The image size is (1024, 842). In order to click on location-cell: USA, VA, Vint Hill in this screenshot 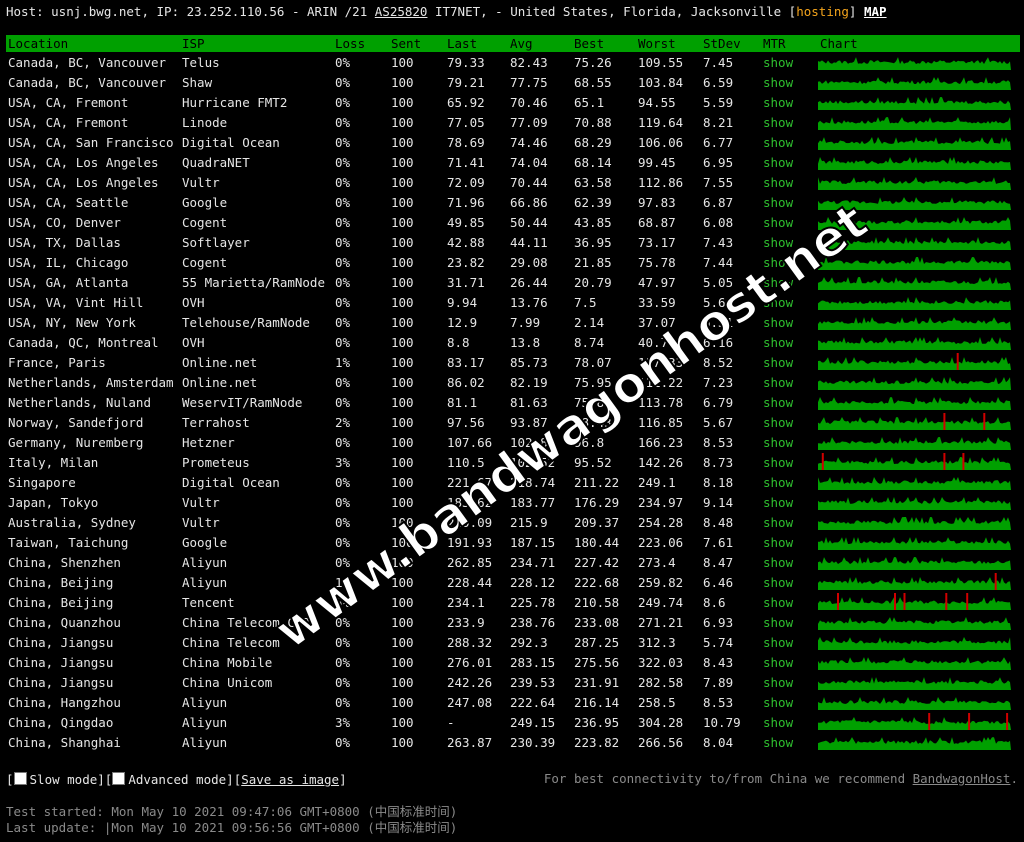, I will do `click(76, 302)`.